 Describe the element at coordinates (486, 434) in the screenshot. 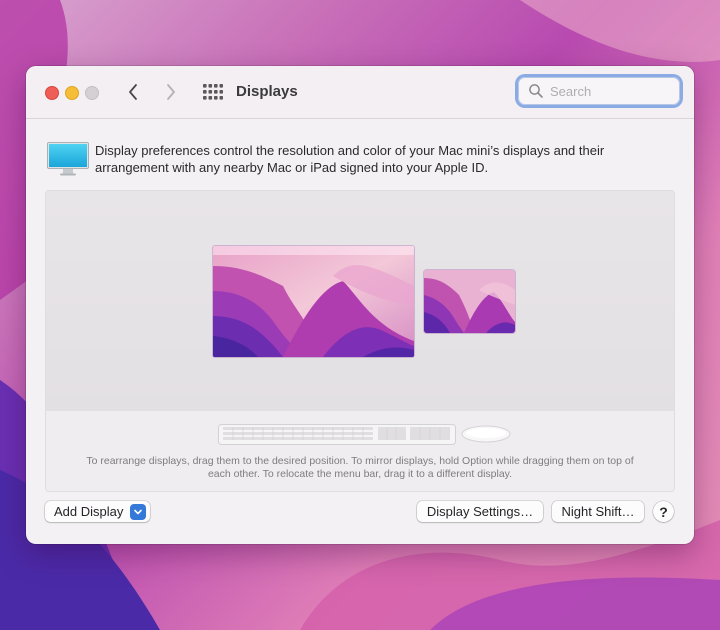

I see `mouse-icon` at that location.